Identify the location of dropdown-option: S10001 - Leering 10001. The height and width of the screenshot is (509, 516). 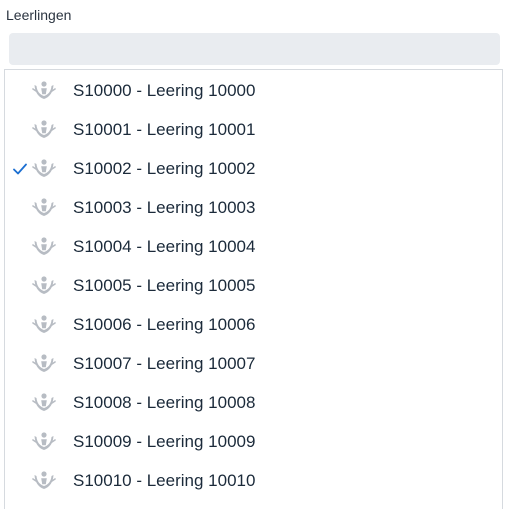
(253, 129).